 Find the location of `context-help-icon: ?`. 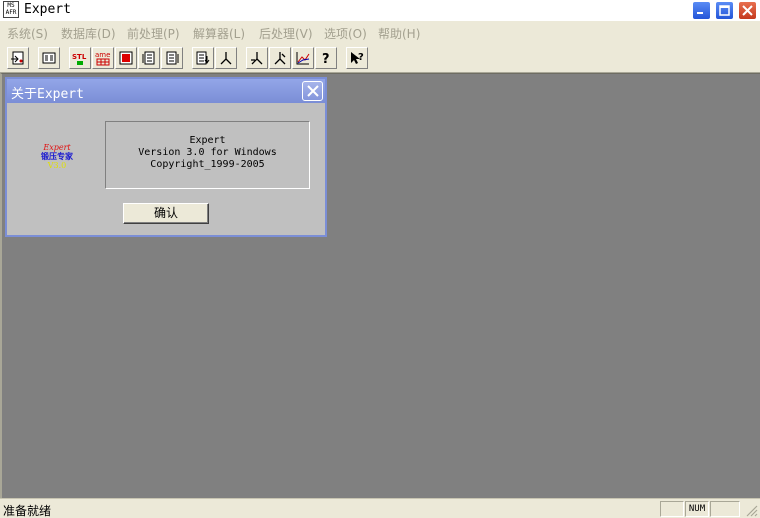

context-help-icon: ? is located at coordinates (357, 58).